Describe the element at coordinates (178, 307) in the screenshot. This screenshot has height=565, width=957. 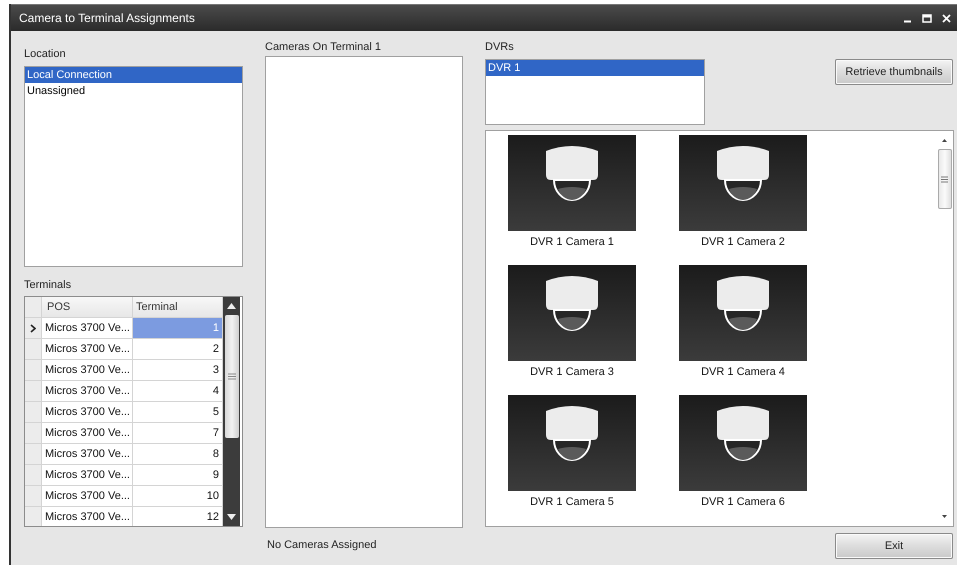
I see `column-header: Terminal` at that location.